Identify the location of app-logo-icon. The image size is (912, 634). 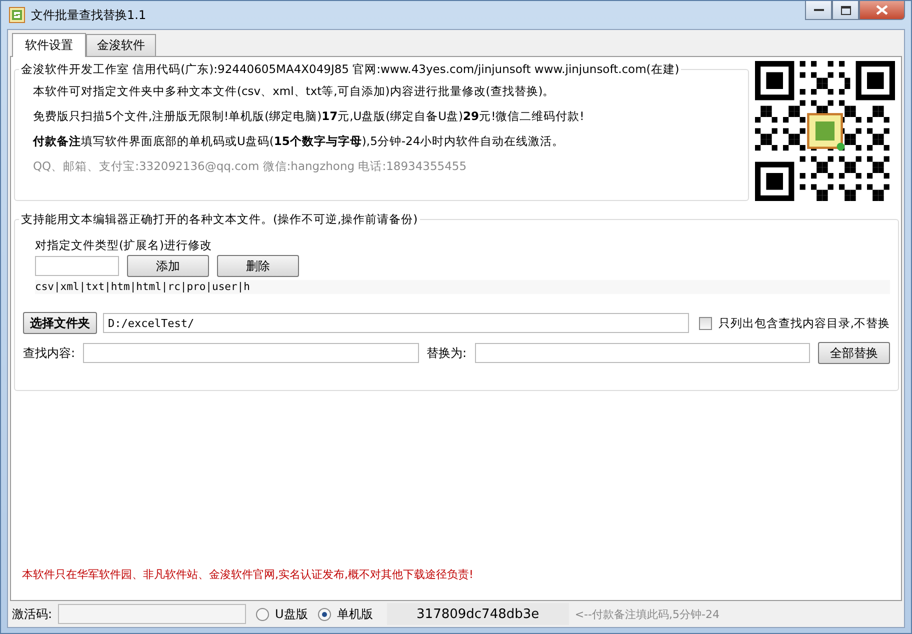
(17, 15).